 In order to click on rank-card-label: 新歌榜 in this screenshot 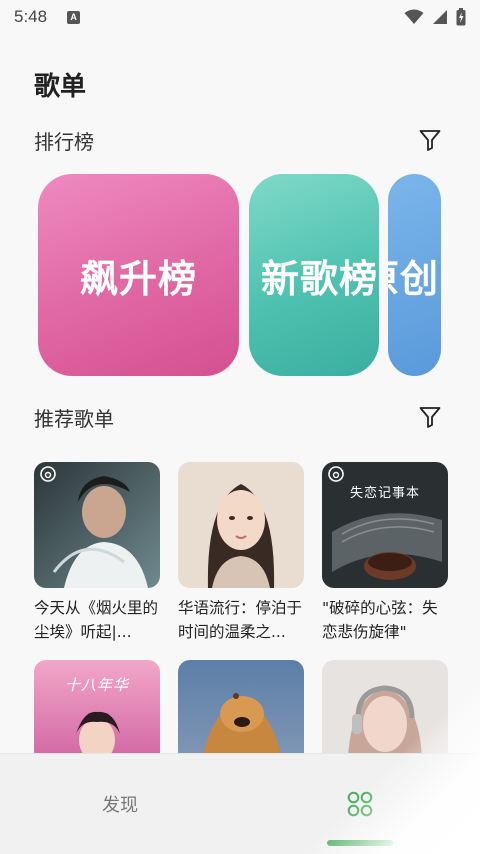, I will do `click(320, 278)`.